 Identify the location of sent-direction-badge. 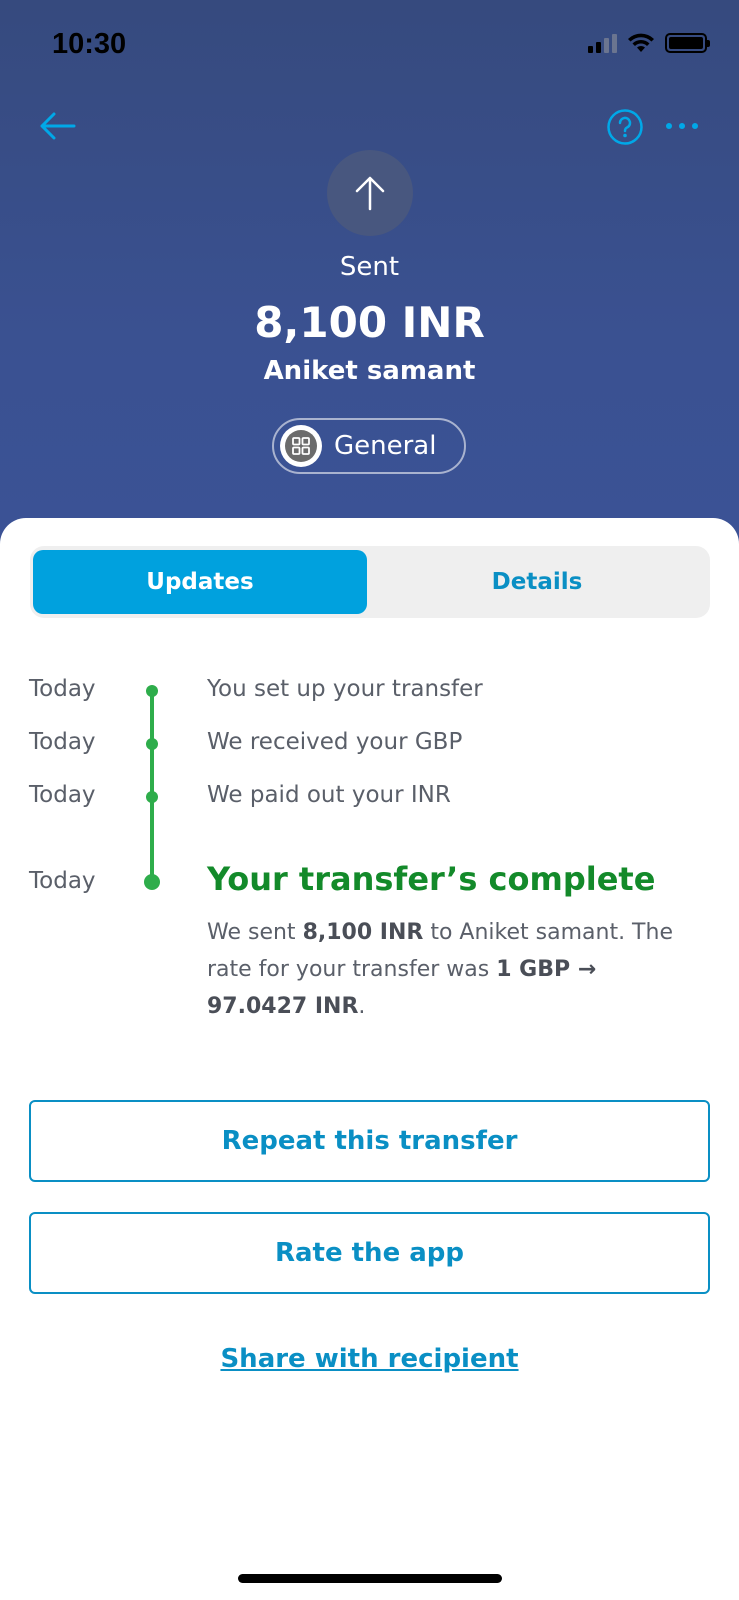
(370, 193).